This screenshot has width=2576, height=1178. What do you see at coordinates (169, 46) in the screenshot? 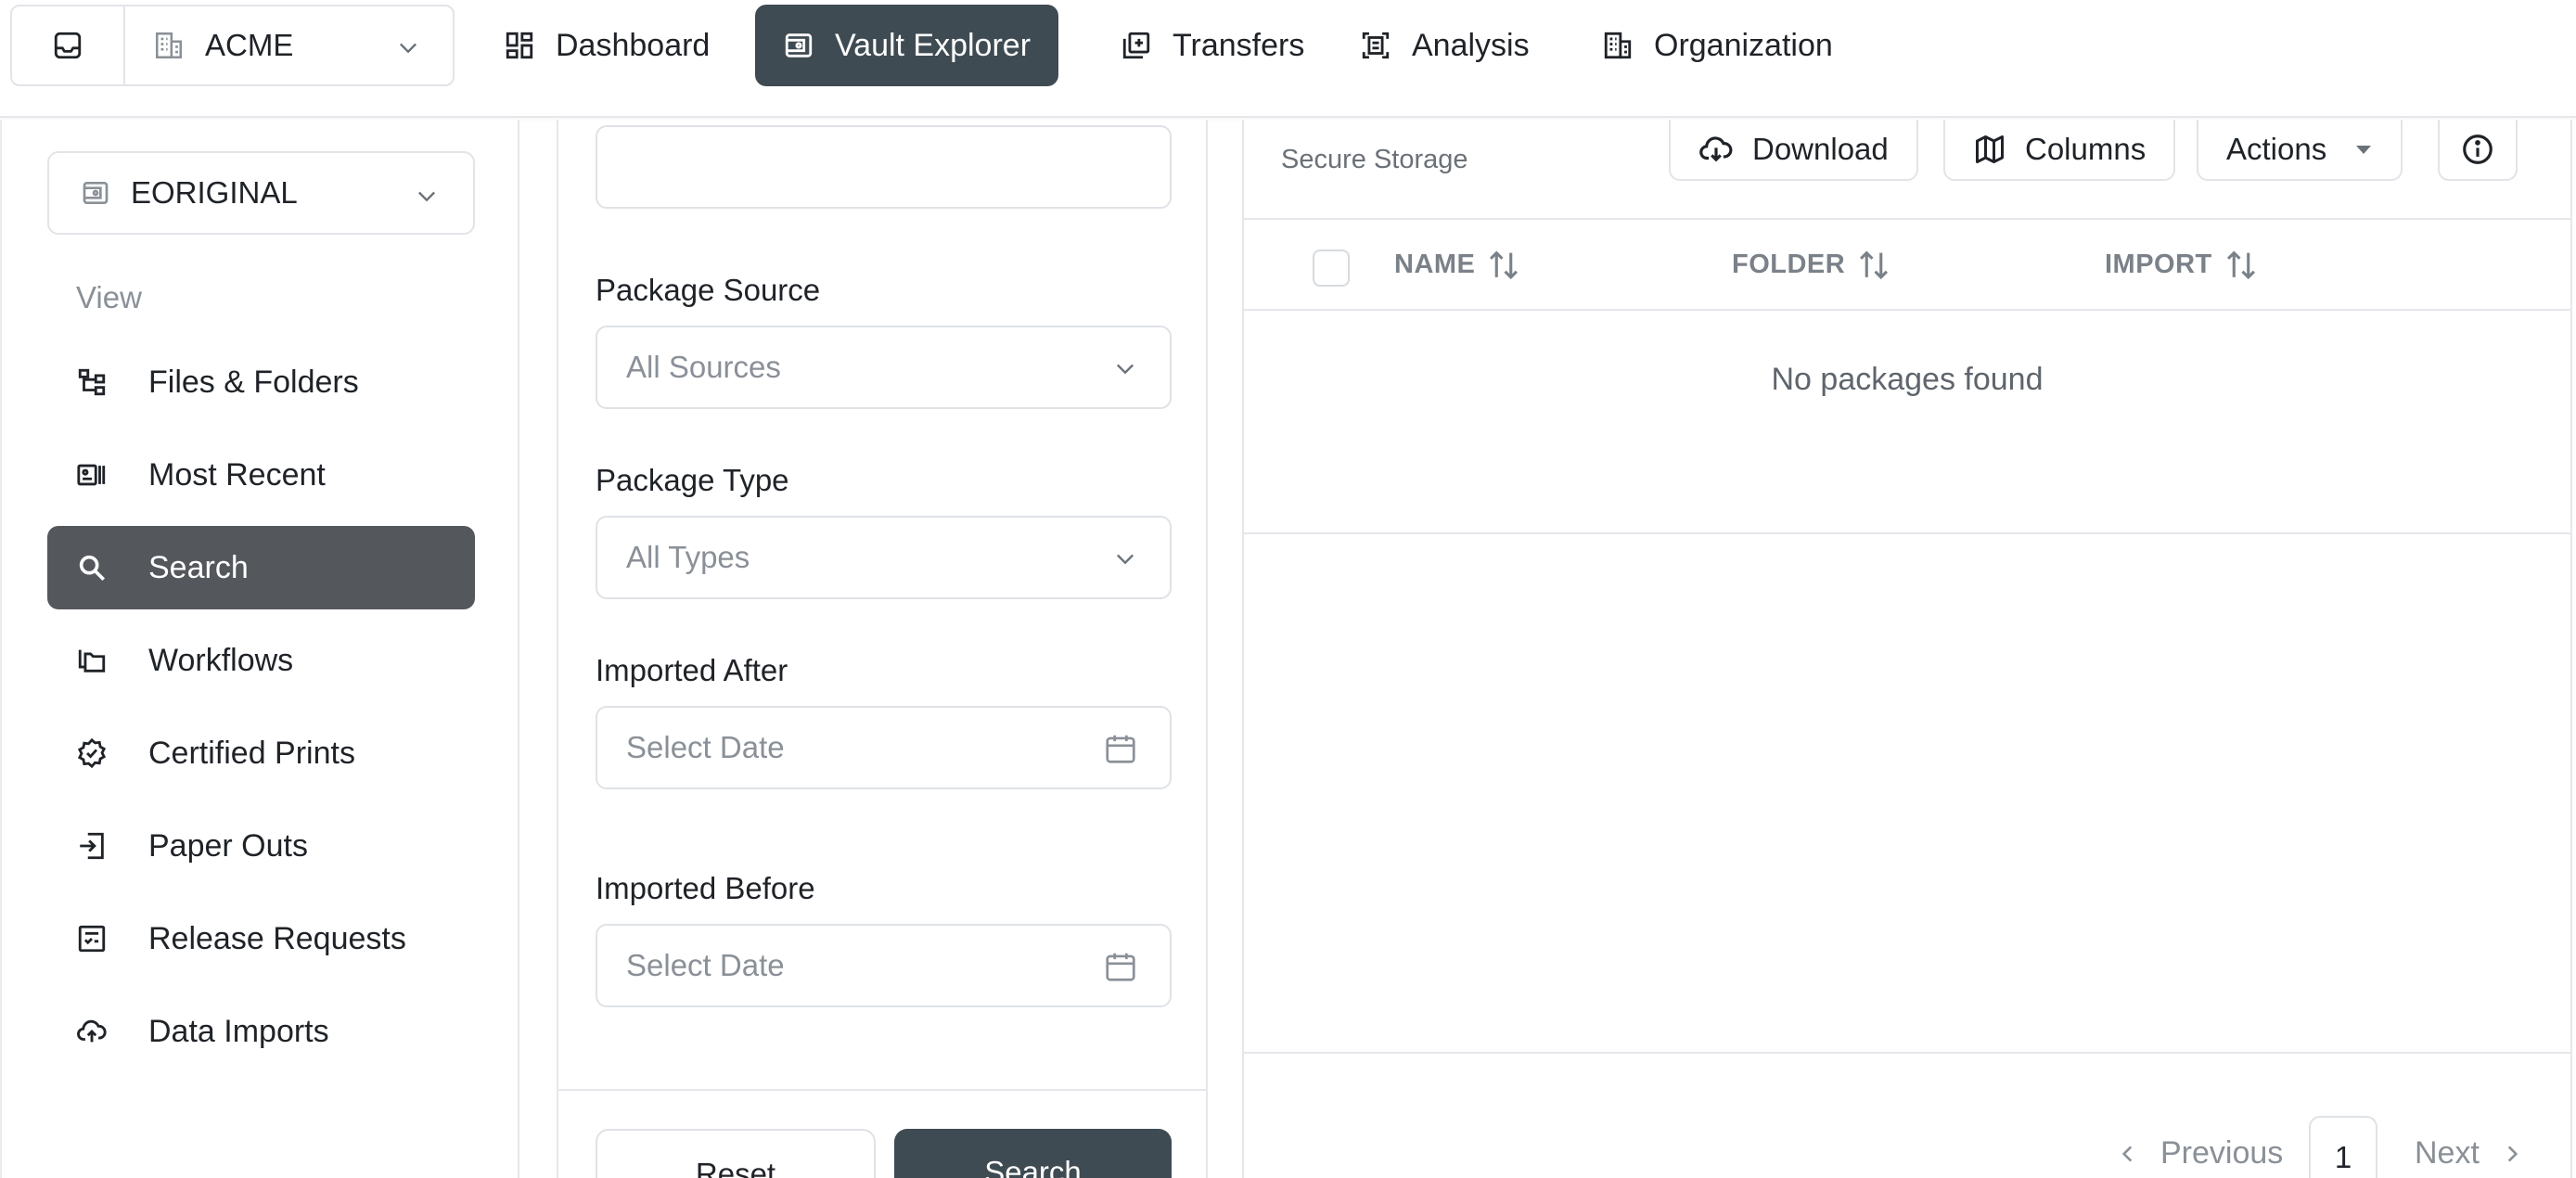
I see `building-icon` at bounding box center [169, 46].